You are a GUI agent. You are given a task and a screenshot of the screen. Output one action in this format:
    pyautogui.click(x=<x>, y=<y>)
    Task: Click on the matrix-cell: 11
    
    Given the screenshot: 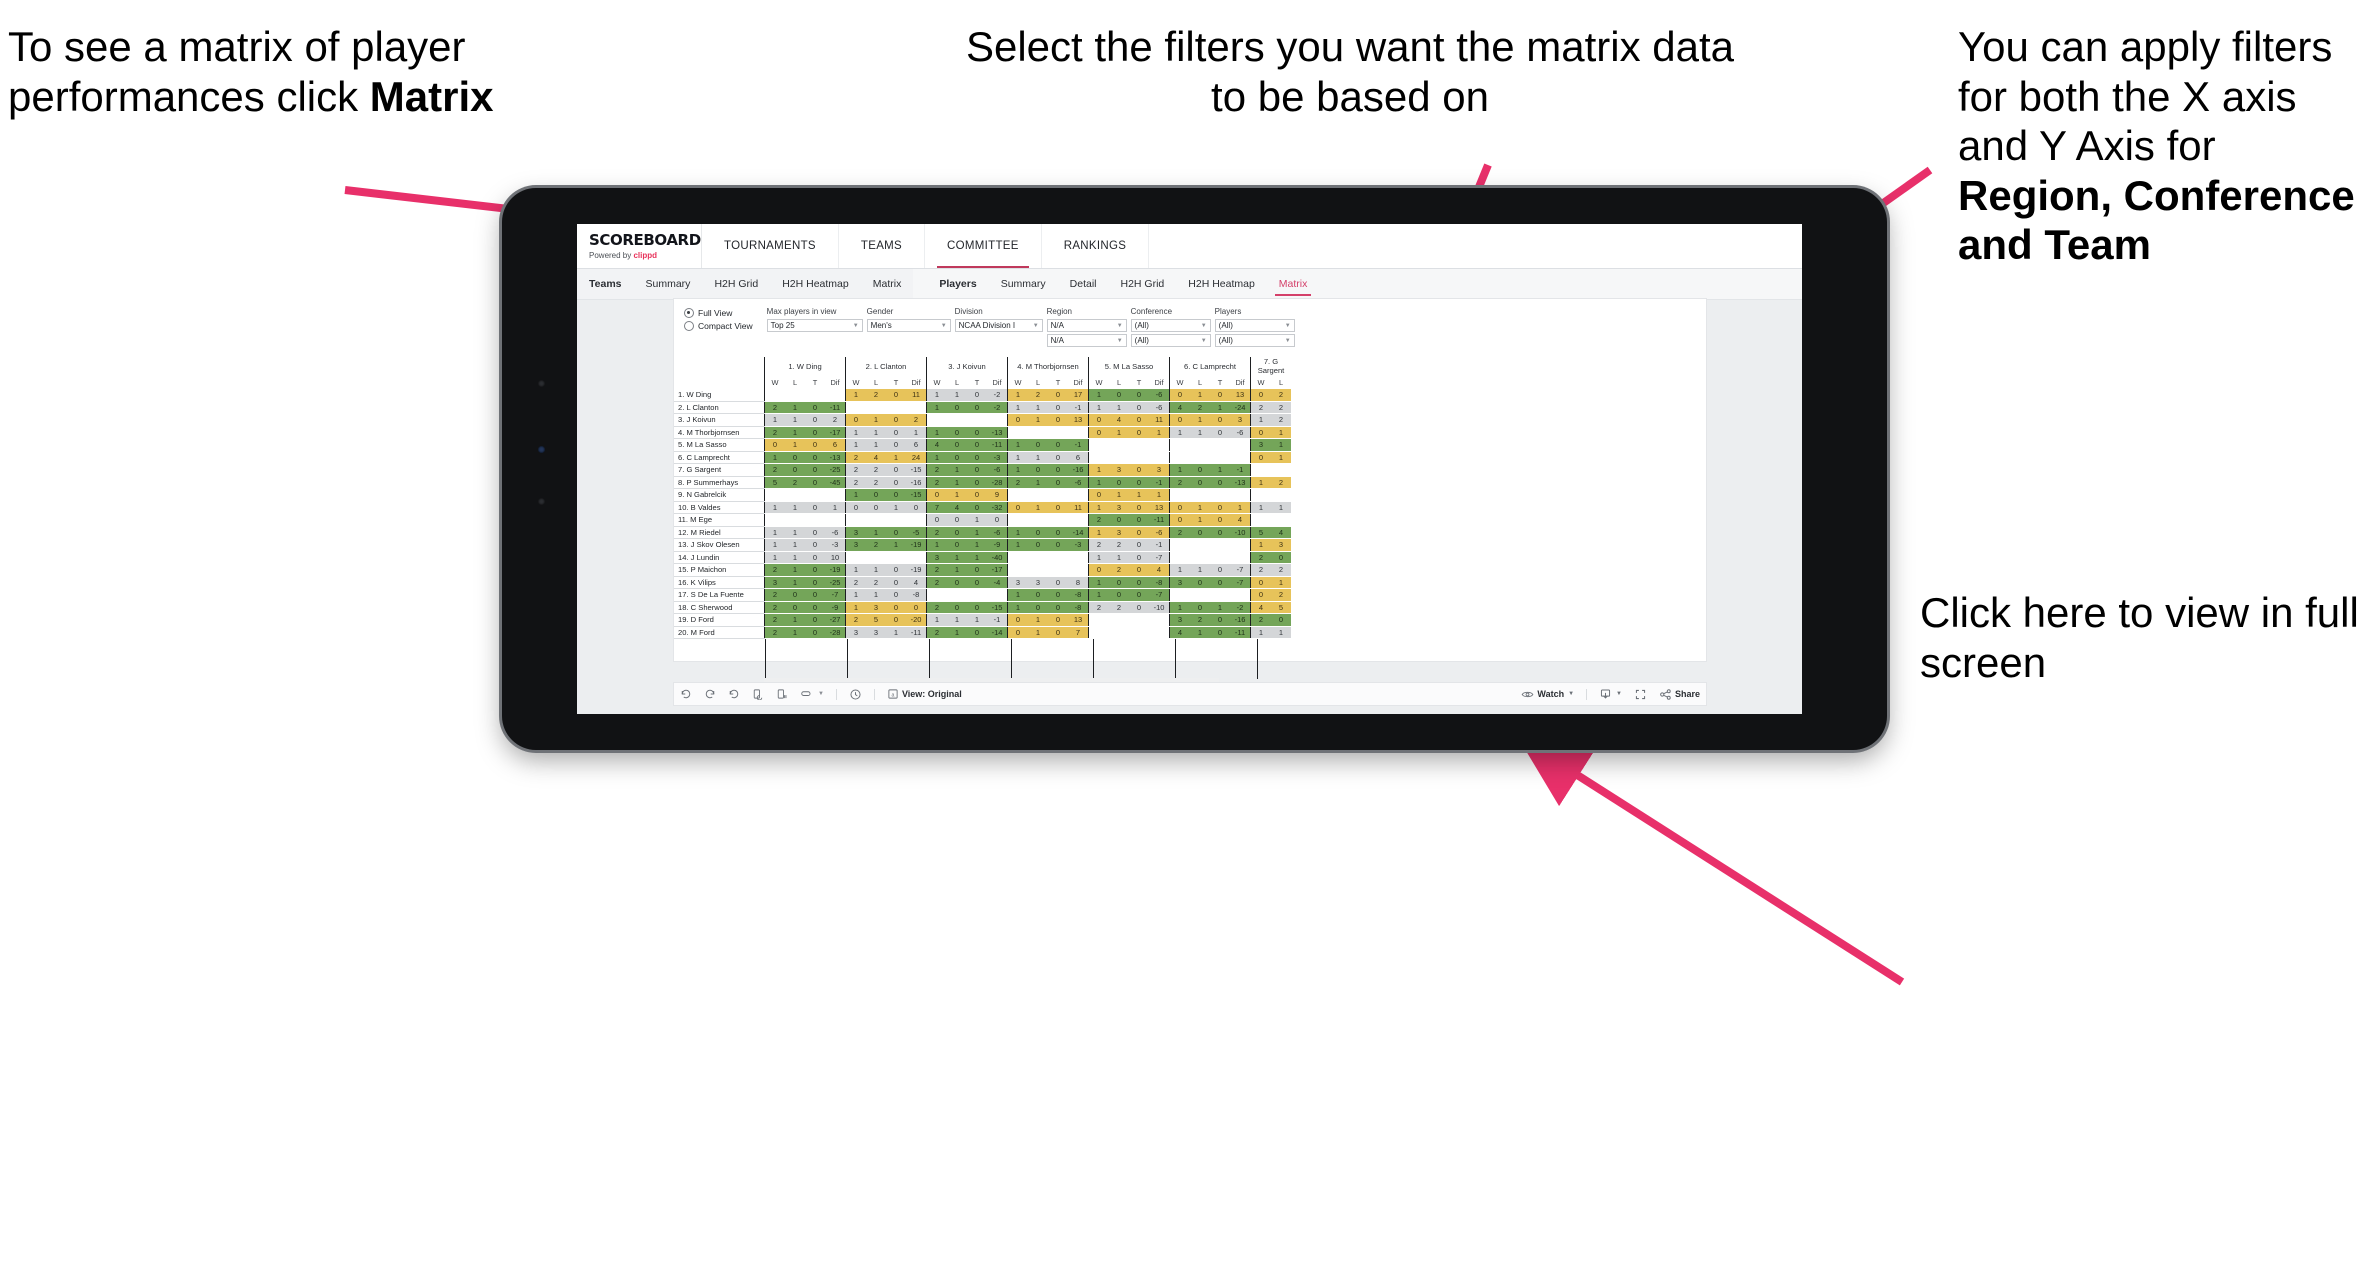 What is the action you would take?
    pyautogui.click(x=1078, y=507)
    